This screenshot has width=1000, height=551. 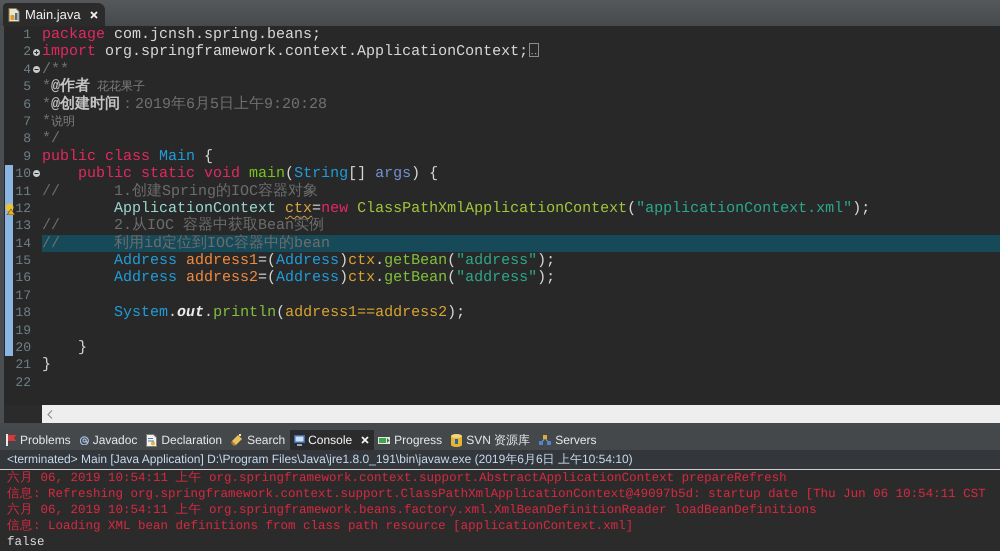 What do you see at coordinates (412, 510) in the screenshot?
I see `console-line: 六月 06, 2019 10:54:11 上午 org.springframework.beans.factory.xml.XmlBeanDefinitionReader loadBeanDefinitions` at bounding box center [412, 510].